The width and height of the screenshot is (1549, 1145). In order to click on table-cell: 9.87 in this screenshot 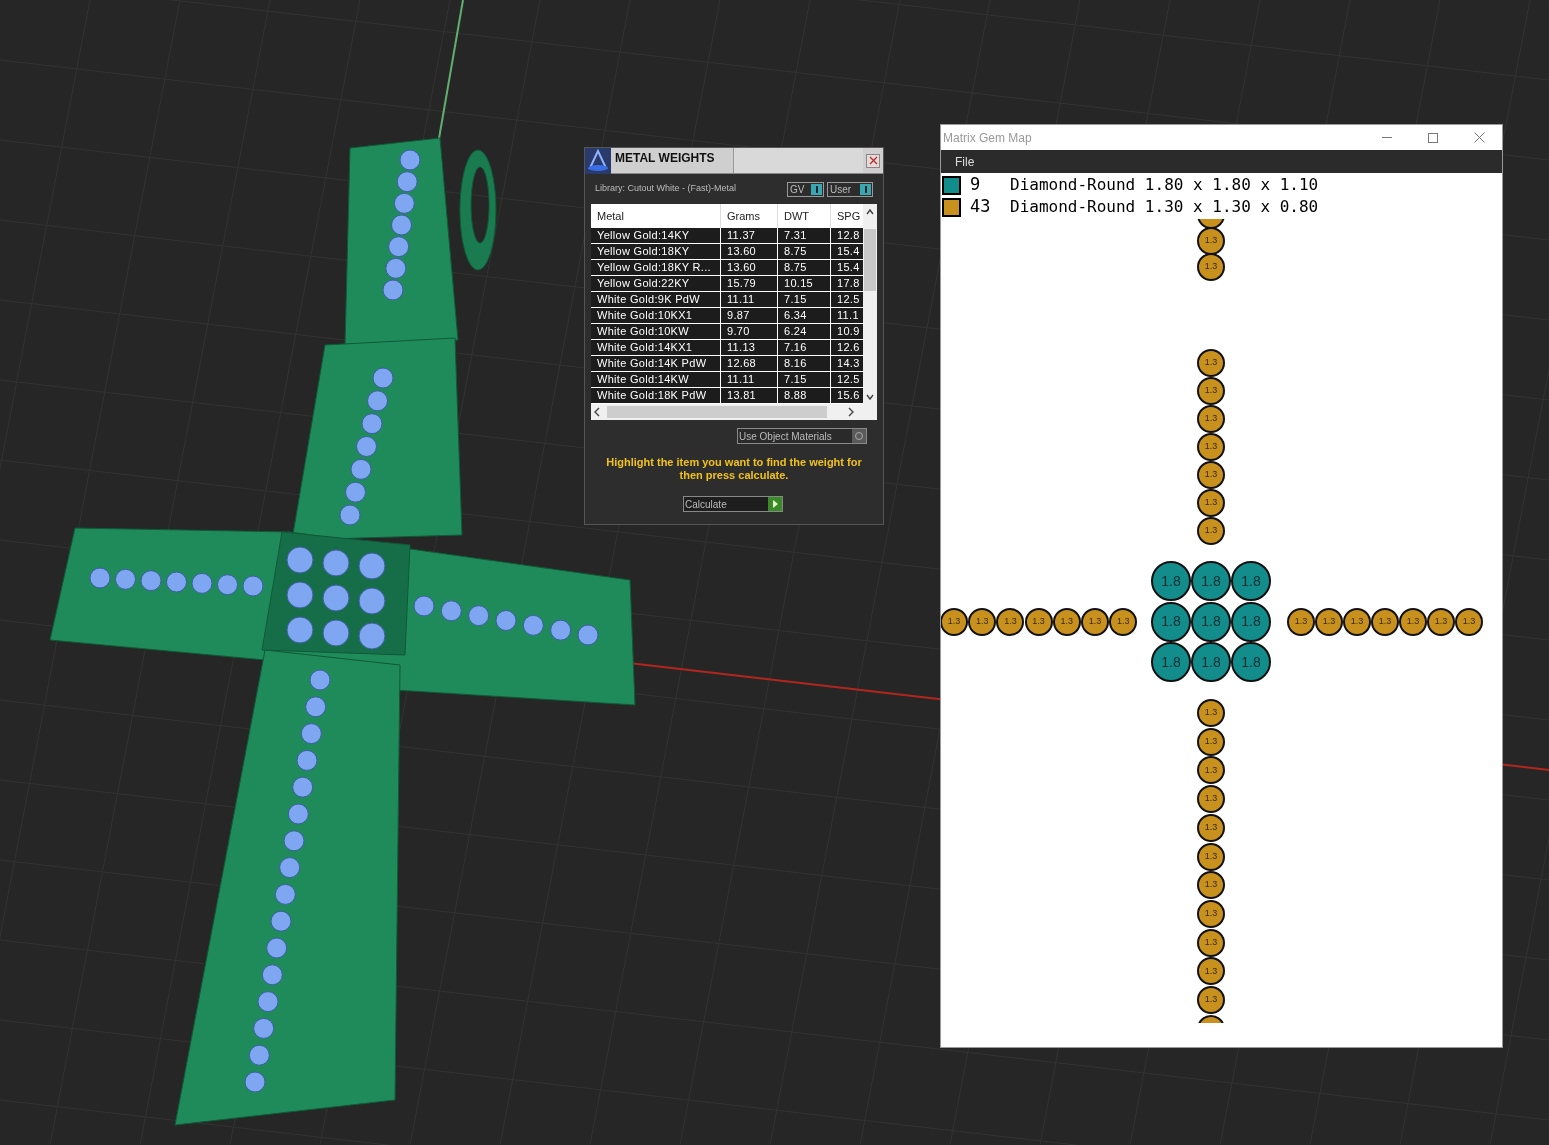, I will do `click(749, 315)`.